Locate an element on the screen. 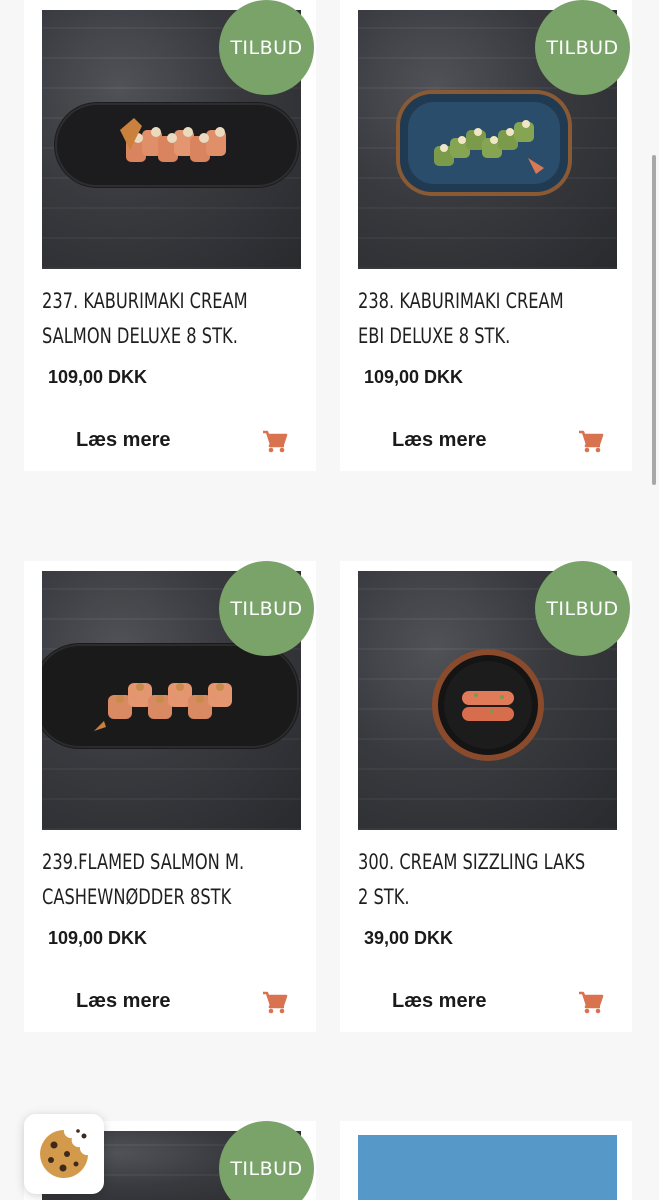 The width and height of the screenshot is (659, 1200). product-title-line: SALMON DELUXE 8 STK. is located at coordinates (140, 336).